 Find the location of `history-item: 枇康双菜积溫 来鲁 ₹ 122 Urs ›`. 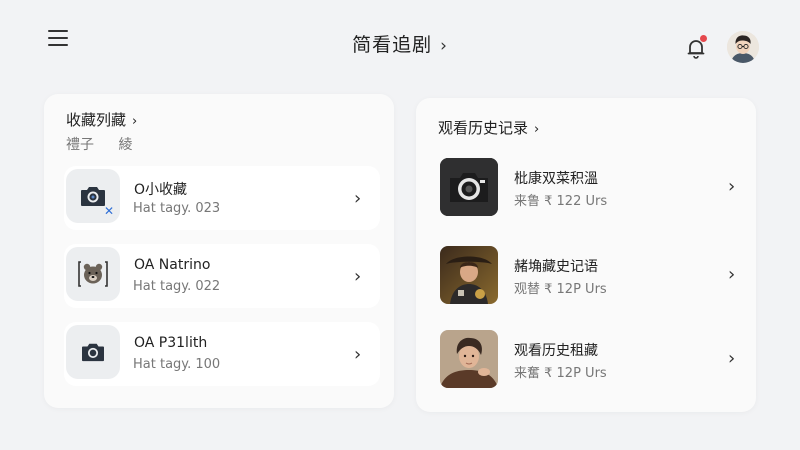

history-item: 枇康双菜积溫 来鲁 ₹ 122 Urs › is located at coordinates (592, 187).